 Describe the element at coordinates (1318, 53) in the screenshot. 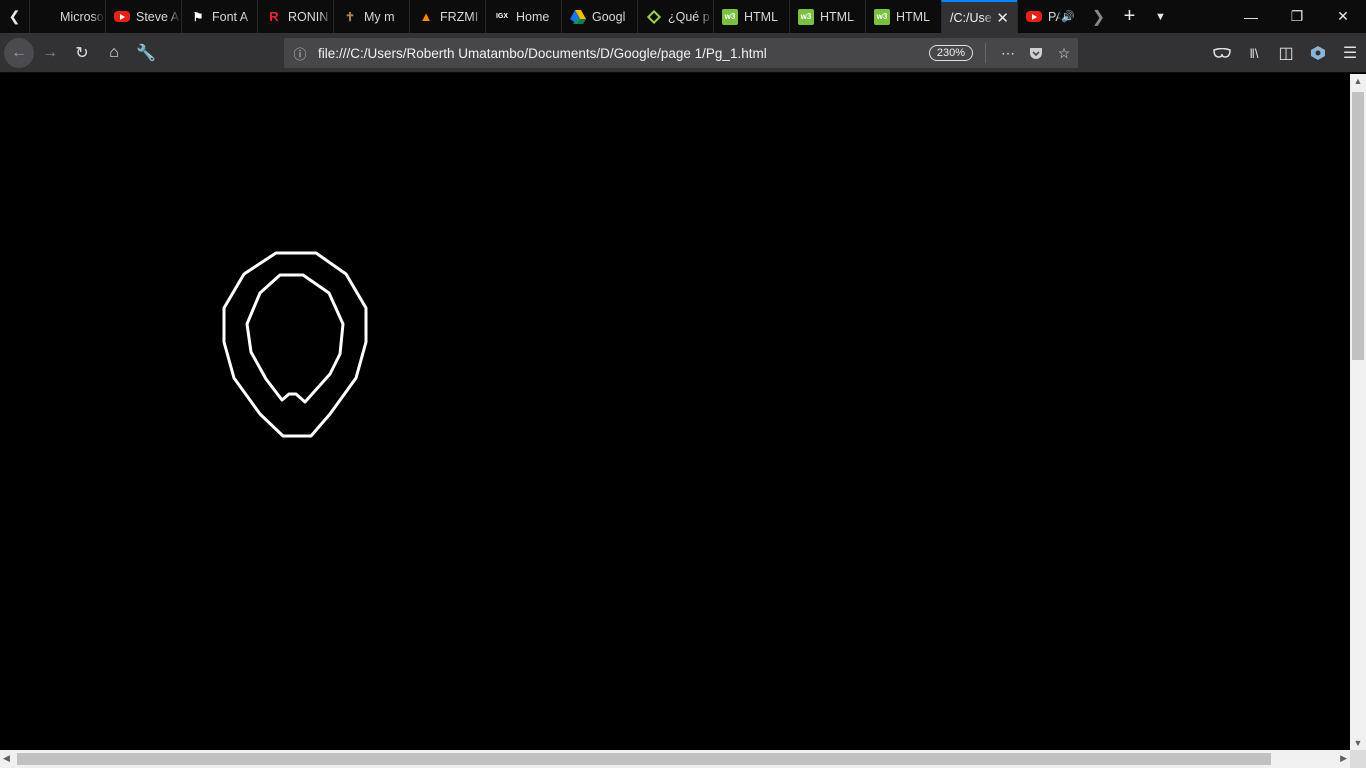

I see `extension-eye-icon` at that location.